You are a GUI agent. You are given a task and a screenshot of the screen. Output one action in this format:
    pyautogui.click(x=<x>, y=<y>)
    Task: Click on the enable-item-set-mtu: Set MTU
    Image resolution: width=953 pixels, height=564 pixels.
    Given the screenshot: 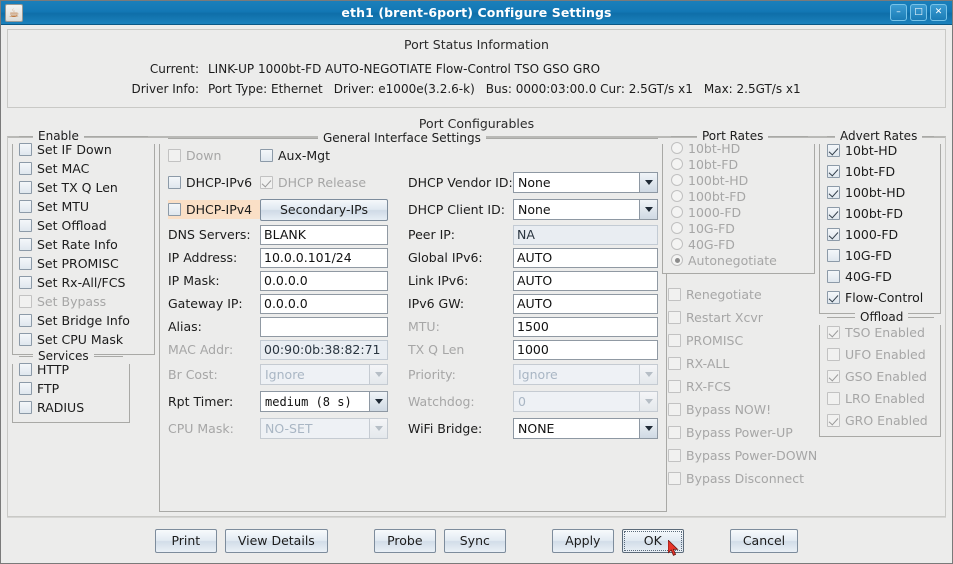 What is the action you would take?
    pyautogui.click(x=83, y=206)
    